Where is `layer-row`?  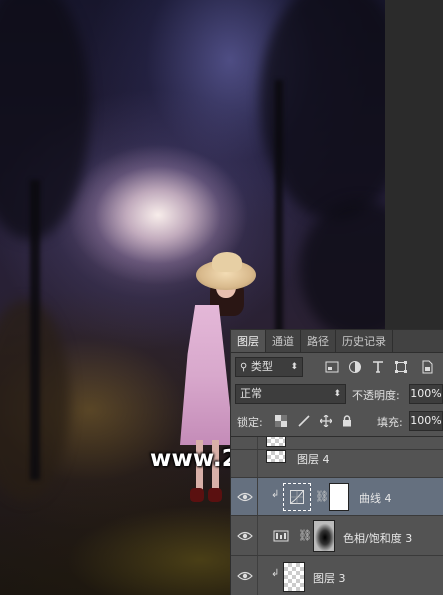 layer-row is located at coordinates (337, 443).